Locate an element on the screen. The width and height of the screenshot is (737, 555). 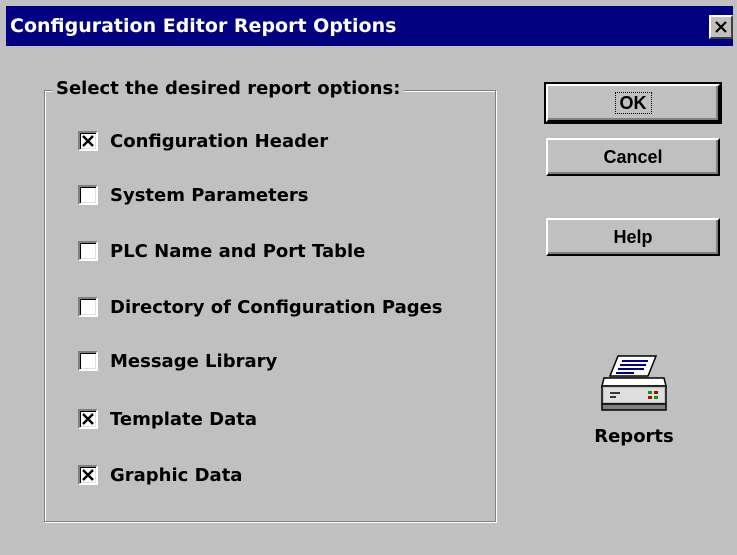
option-label: PLC Name and Port Table is located at coordinates (238, 251).